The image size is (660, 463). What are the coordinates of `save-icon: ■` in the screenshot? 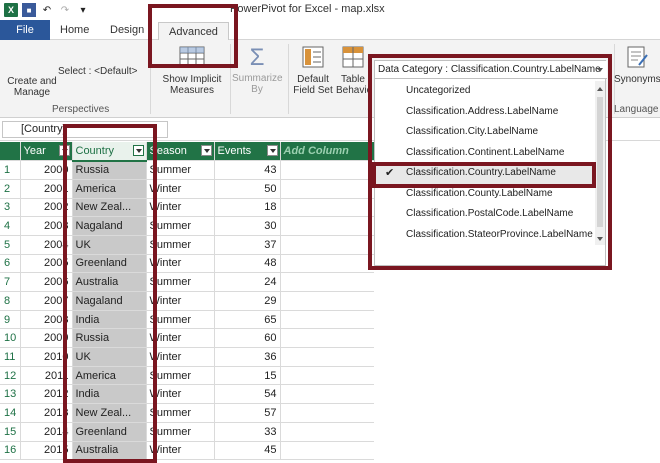 It's located at (29, 10).